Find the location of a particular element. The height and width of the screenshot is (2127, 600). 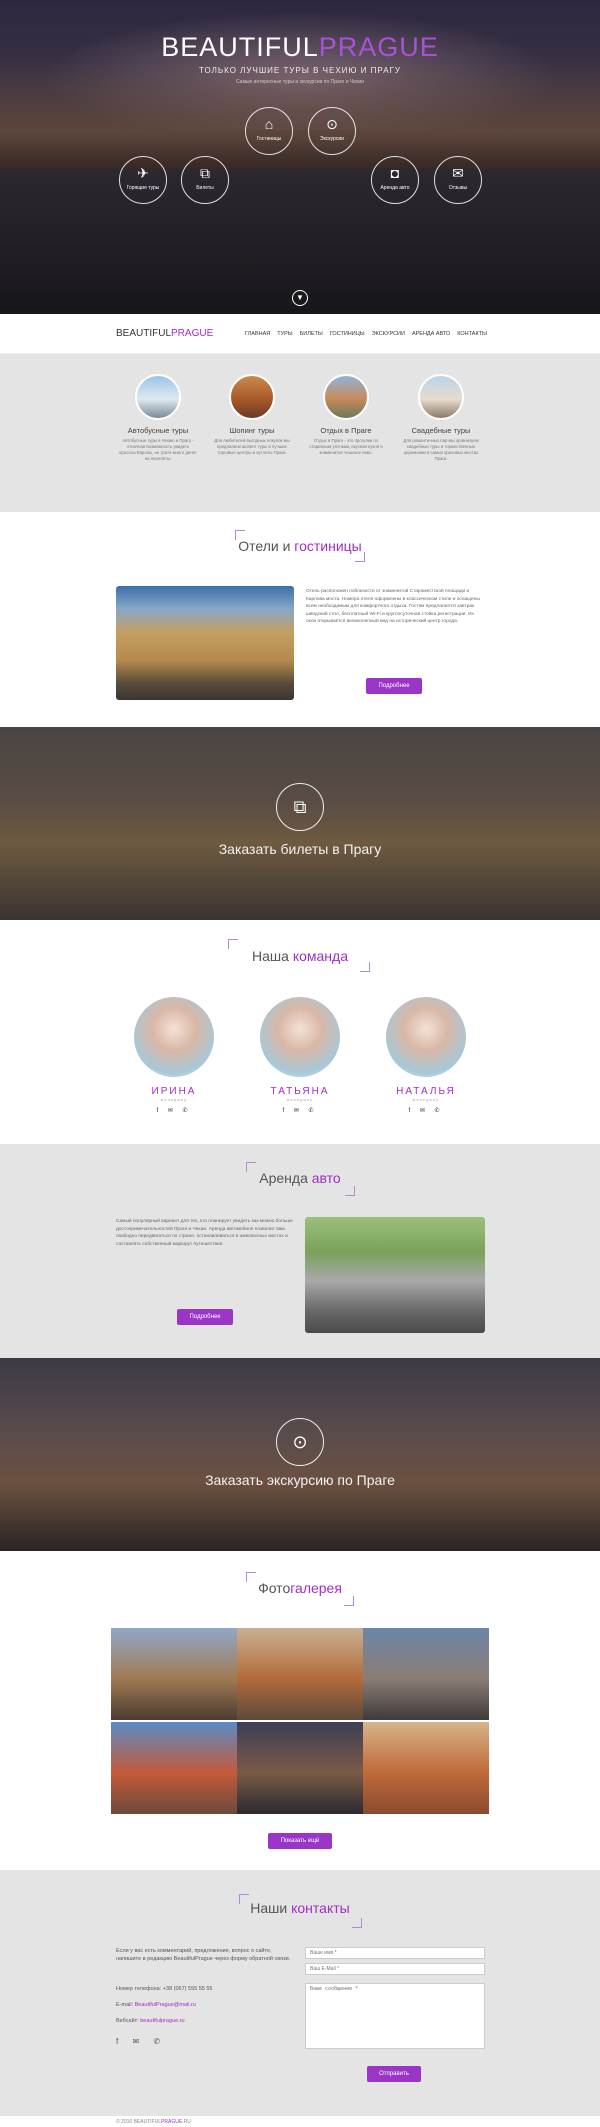

hero-link-hotels: ⌂ Гостиницы is located at coordinates (269, 131).